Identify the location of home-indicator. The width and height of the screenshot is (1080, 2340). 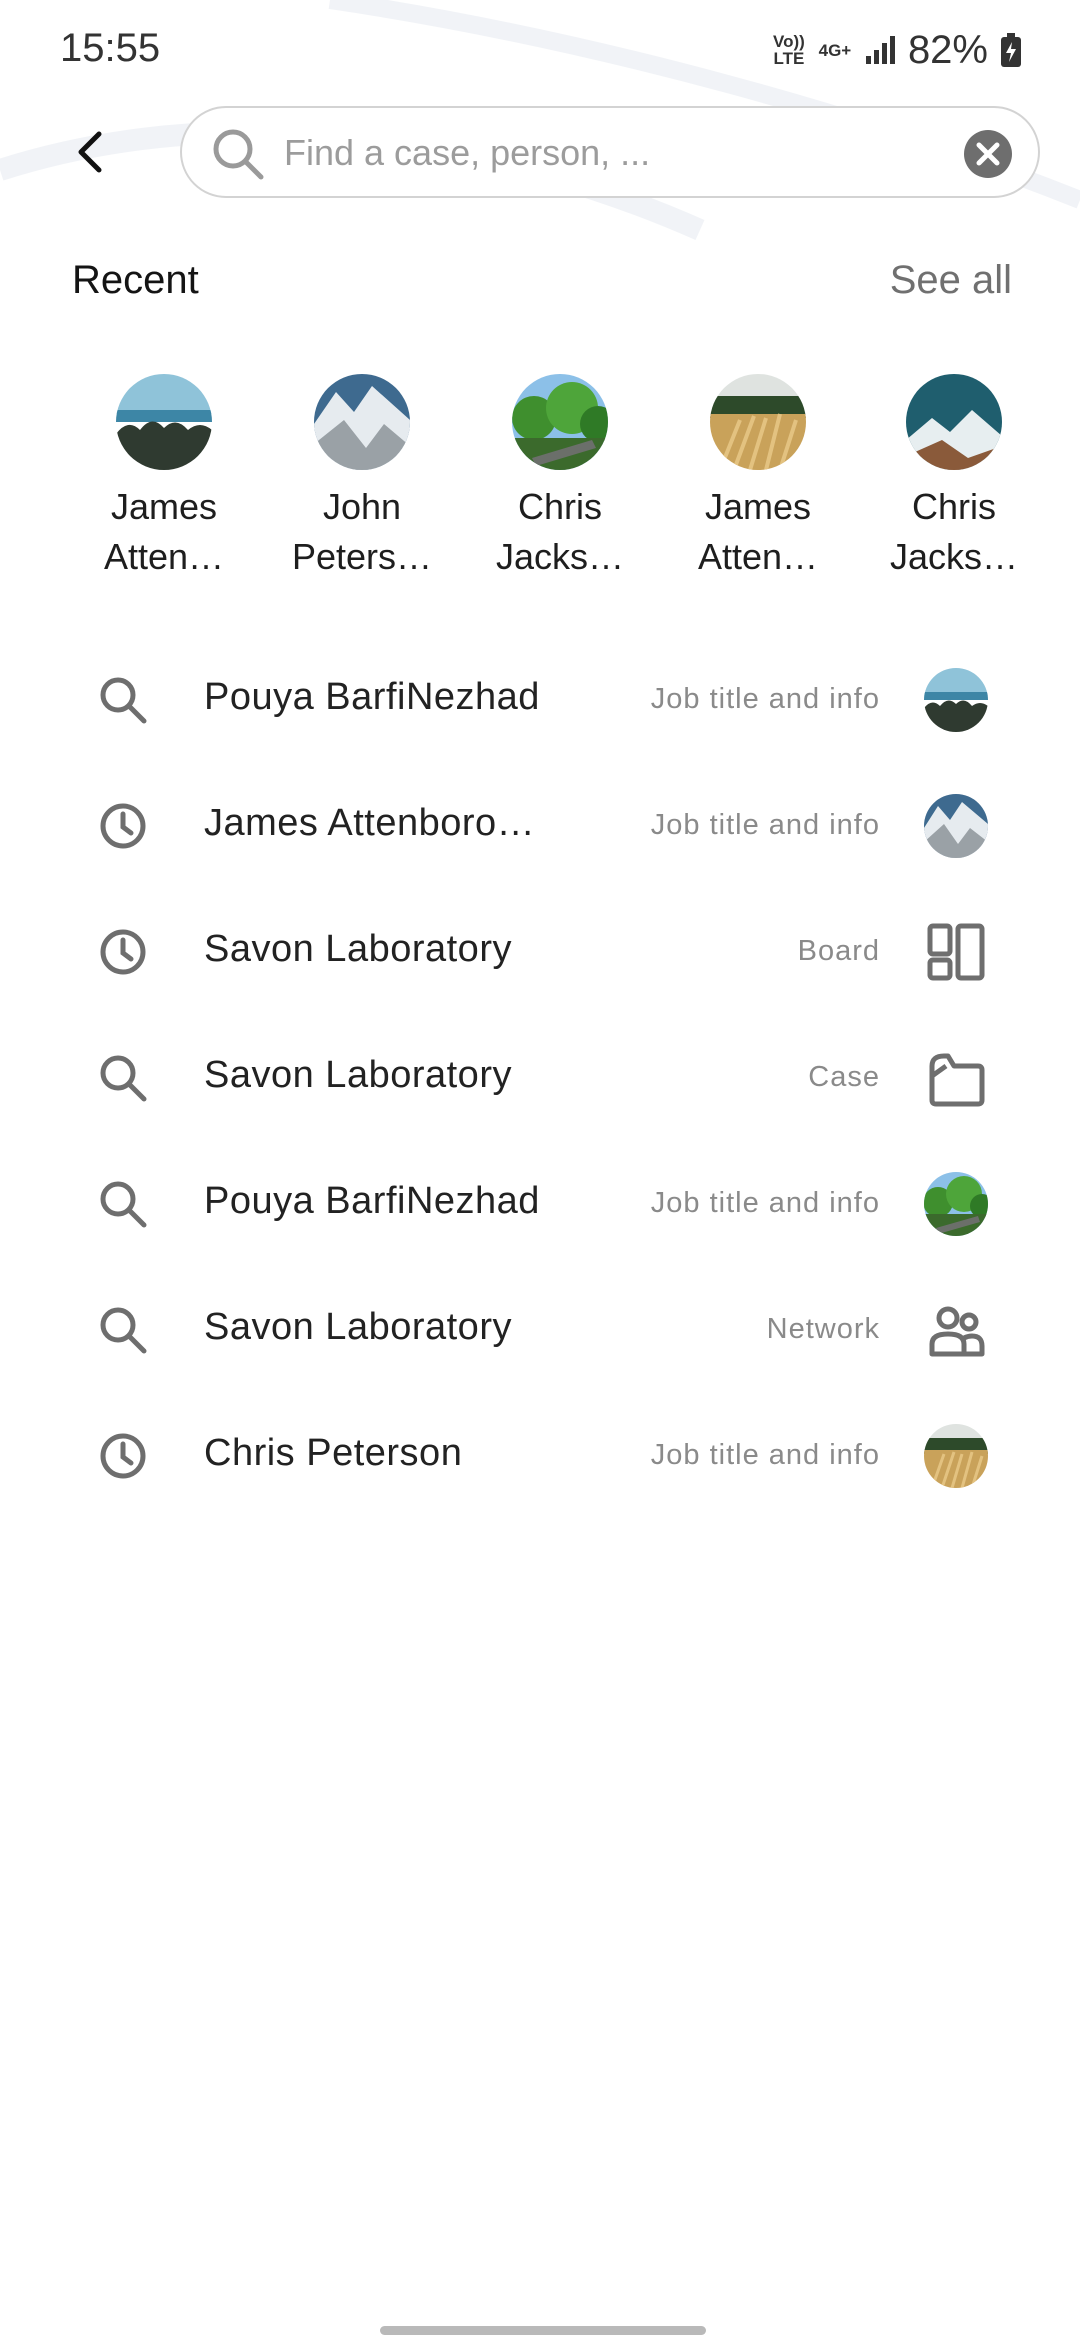
(543, 2330).